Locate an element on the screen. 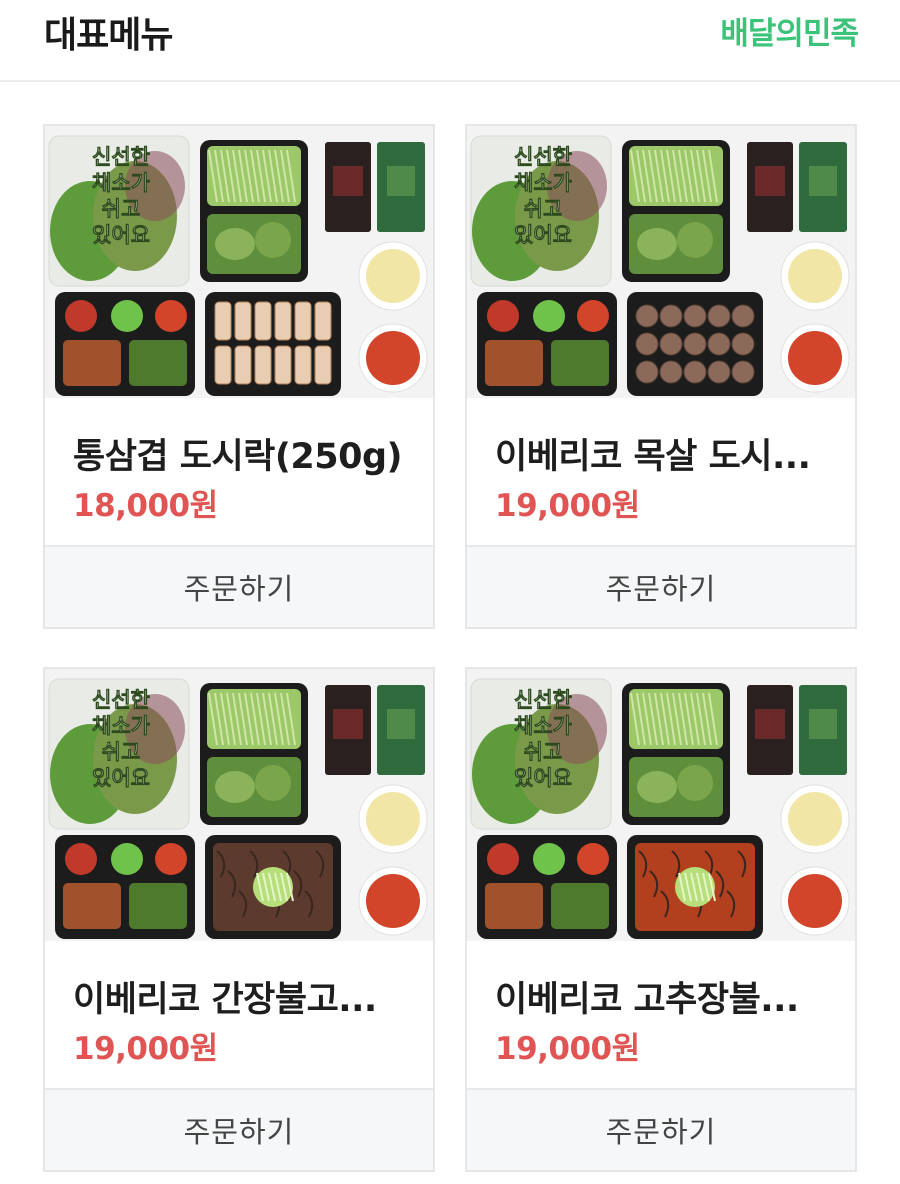 The height and width of the screenshot is (1184, 900). baemin-link: 배달의민족 is located at coordinates (789, 30).